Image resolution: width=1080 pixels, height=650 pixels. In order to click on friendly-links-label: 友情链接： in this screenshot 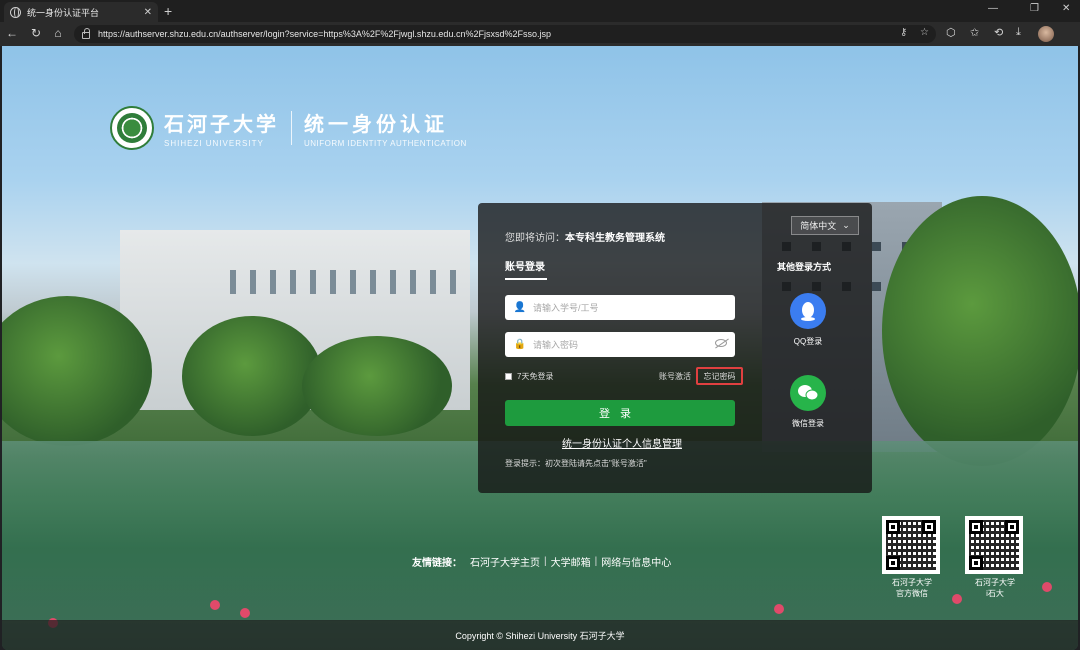, I will do `click(437, 563)`.